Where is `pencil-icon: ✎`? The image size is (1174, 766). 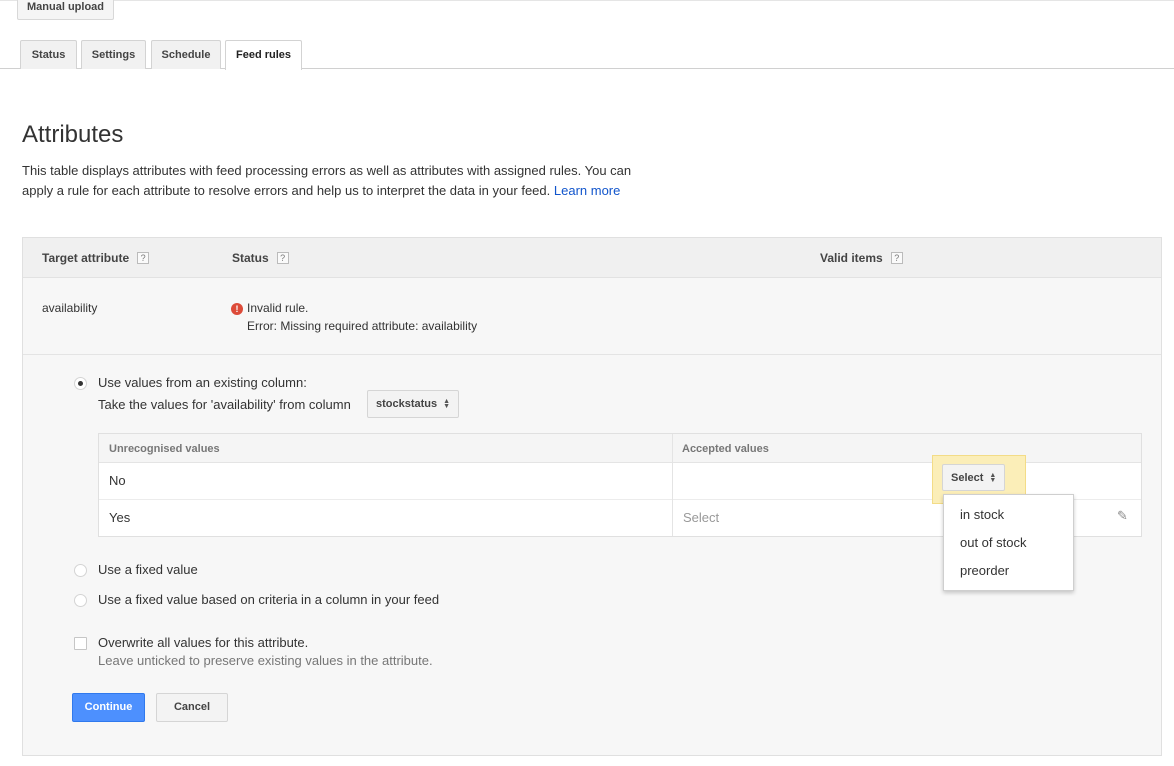
pencil-icon: ✎ is located at coordinates (1122, 516).